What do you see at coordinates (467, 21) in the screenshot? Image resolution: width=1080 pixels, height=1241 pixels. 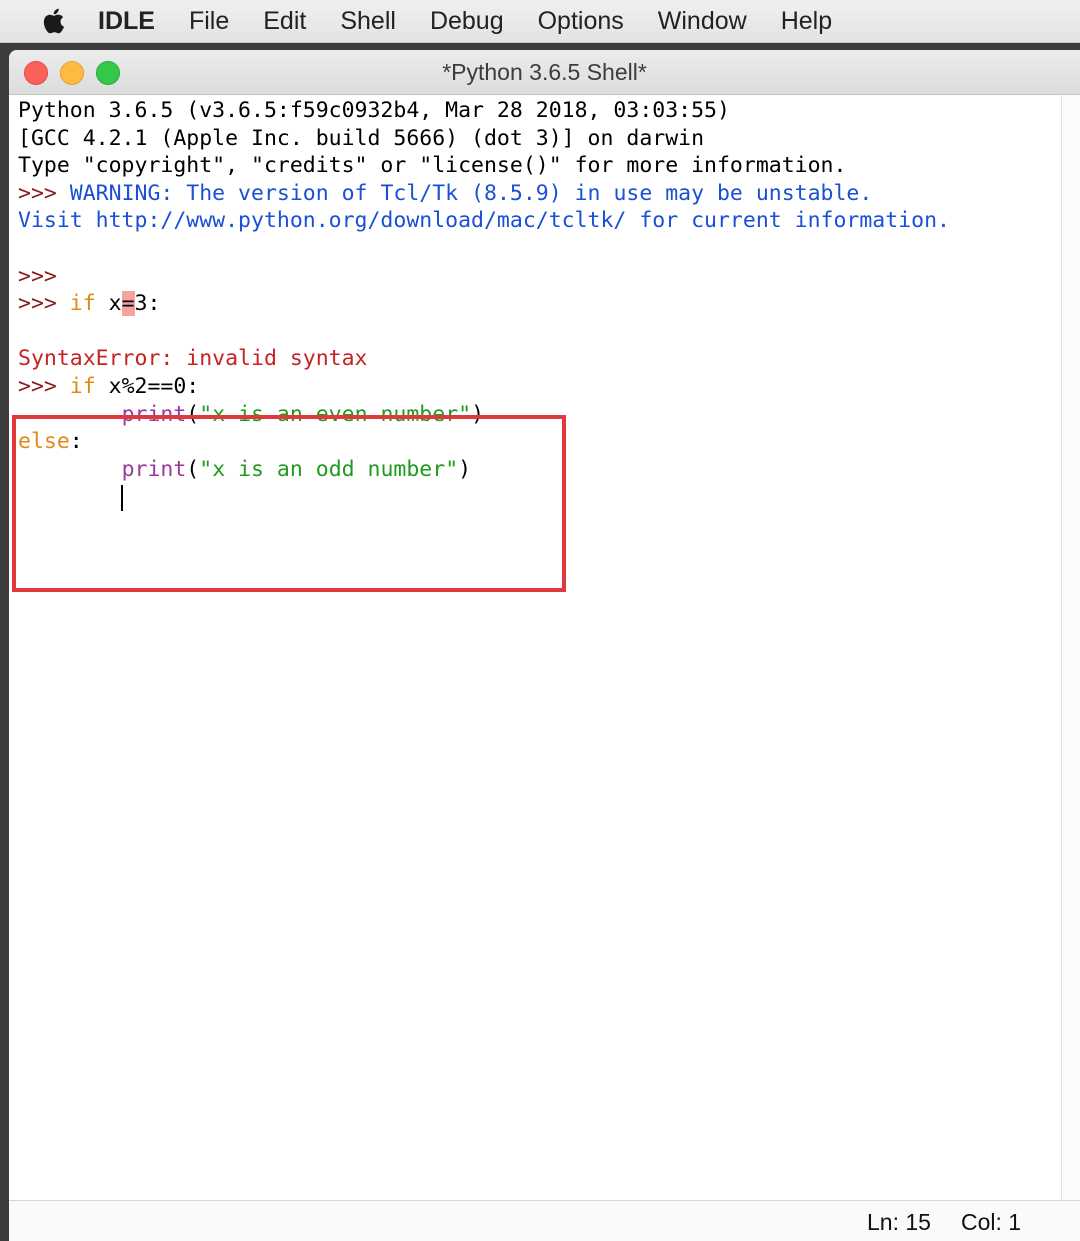 I see `menu-debug: Debug` at bounding box center [467, 21].